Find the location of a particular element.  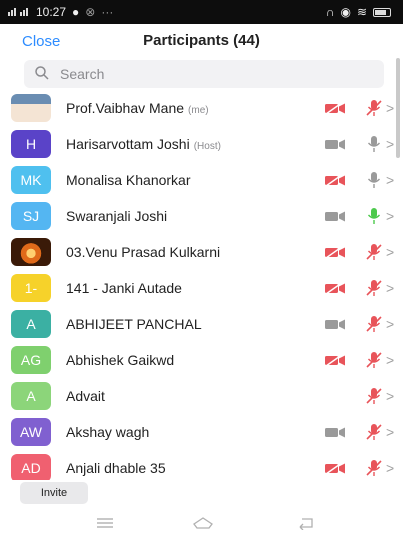

system-navbar is located at coordinates (201, 523).